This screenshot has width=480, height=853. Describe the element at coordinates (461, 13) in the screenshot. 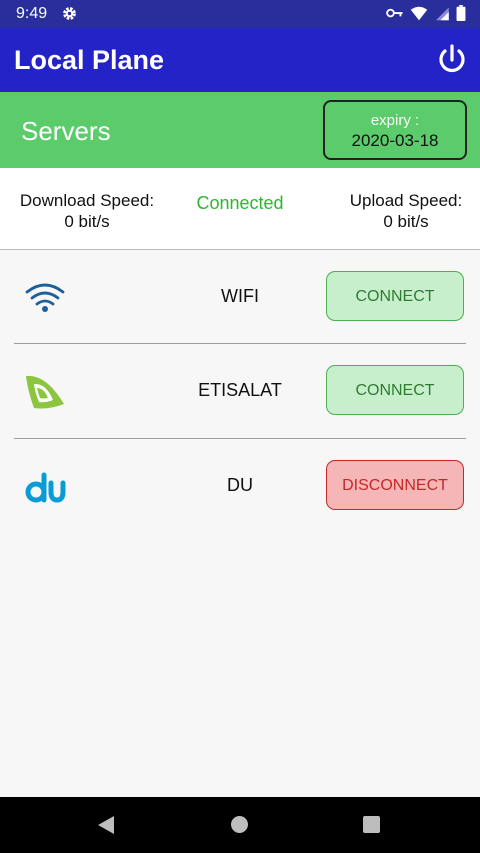

I see `battery-icon` at that location.